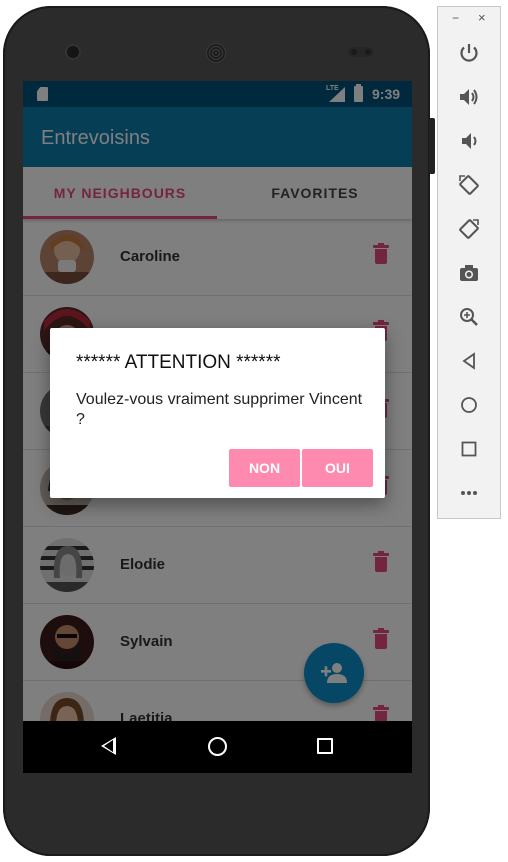  What do you see at coordinates (264, 468) in the screenshot?
I see `dialog-negative-button: NON` at bounding box center [264, 468].